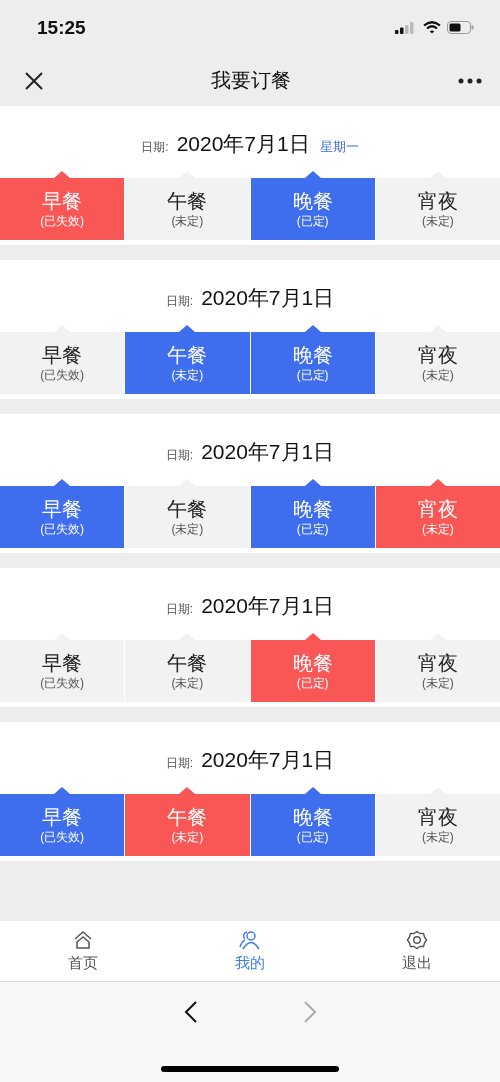 The image size is (500, 1082). I want to click on people-icon, so click(250, 939).